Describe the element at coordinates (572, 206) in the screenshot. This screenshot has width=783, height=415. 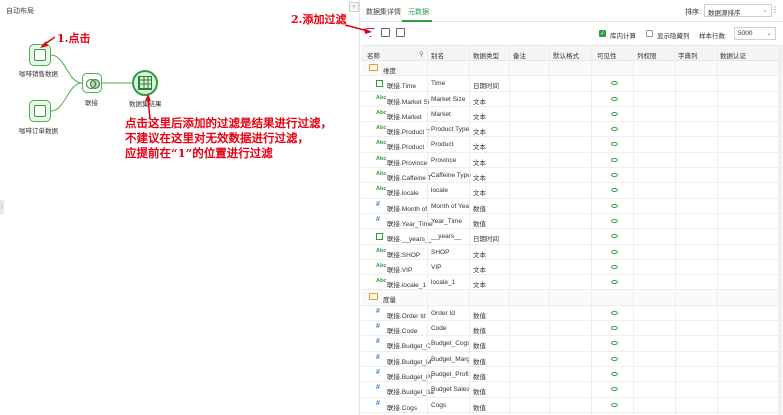
I see `table-row: # 联接.Month of Month of Yea 数值` at that location.